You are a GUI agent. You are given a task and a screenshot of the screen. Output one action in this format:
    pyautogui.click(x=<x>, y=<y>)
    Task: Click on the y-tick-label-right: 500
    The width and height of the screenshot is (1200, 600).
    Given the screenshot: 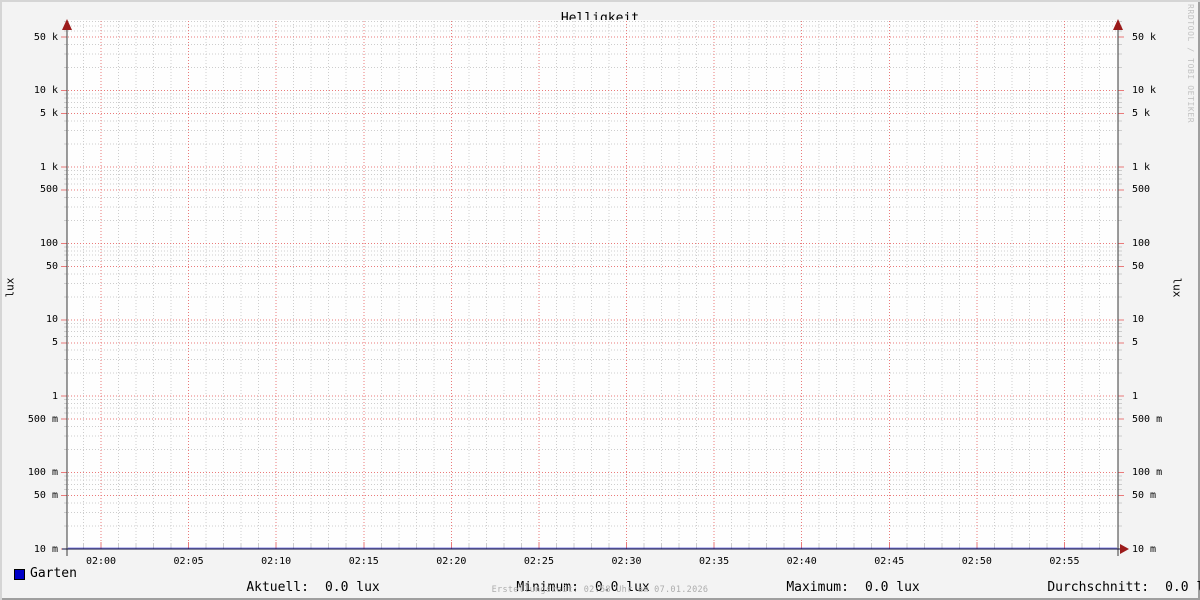 What is the action you would take?
    pyautogui.click(x=1141, y=190)
    